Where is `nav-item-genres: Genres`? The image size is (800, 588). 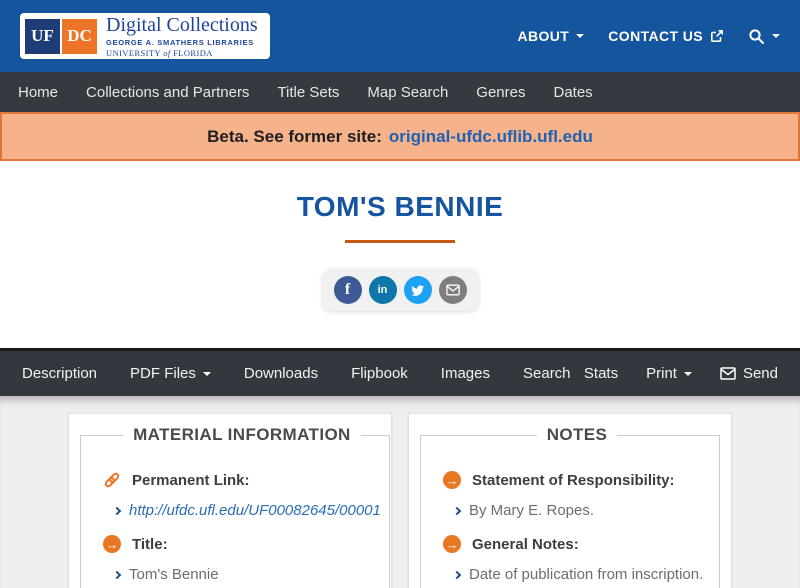
nav-item-genres: Genres is located at coordinates (500, 92).